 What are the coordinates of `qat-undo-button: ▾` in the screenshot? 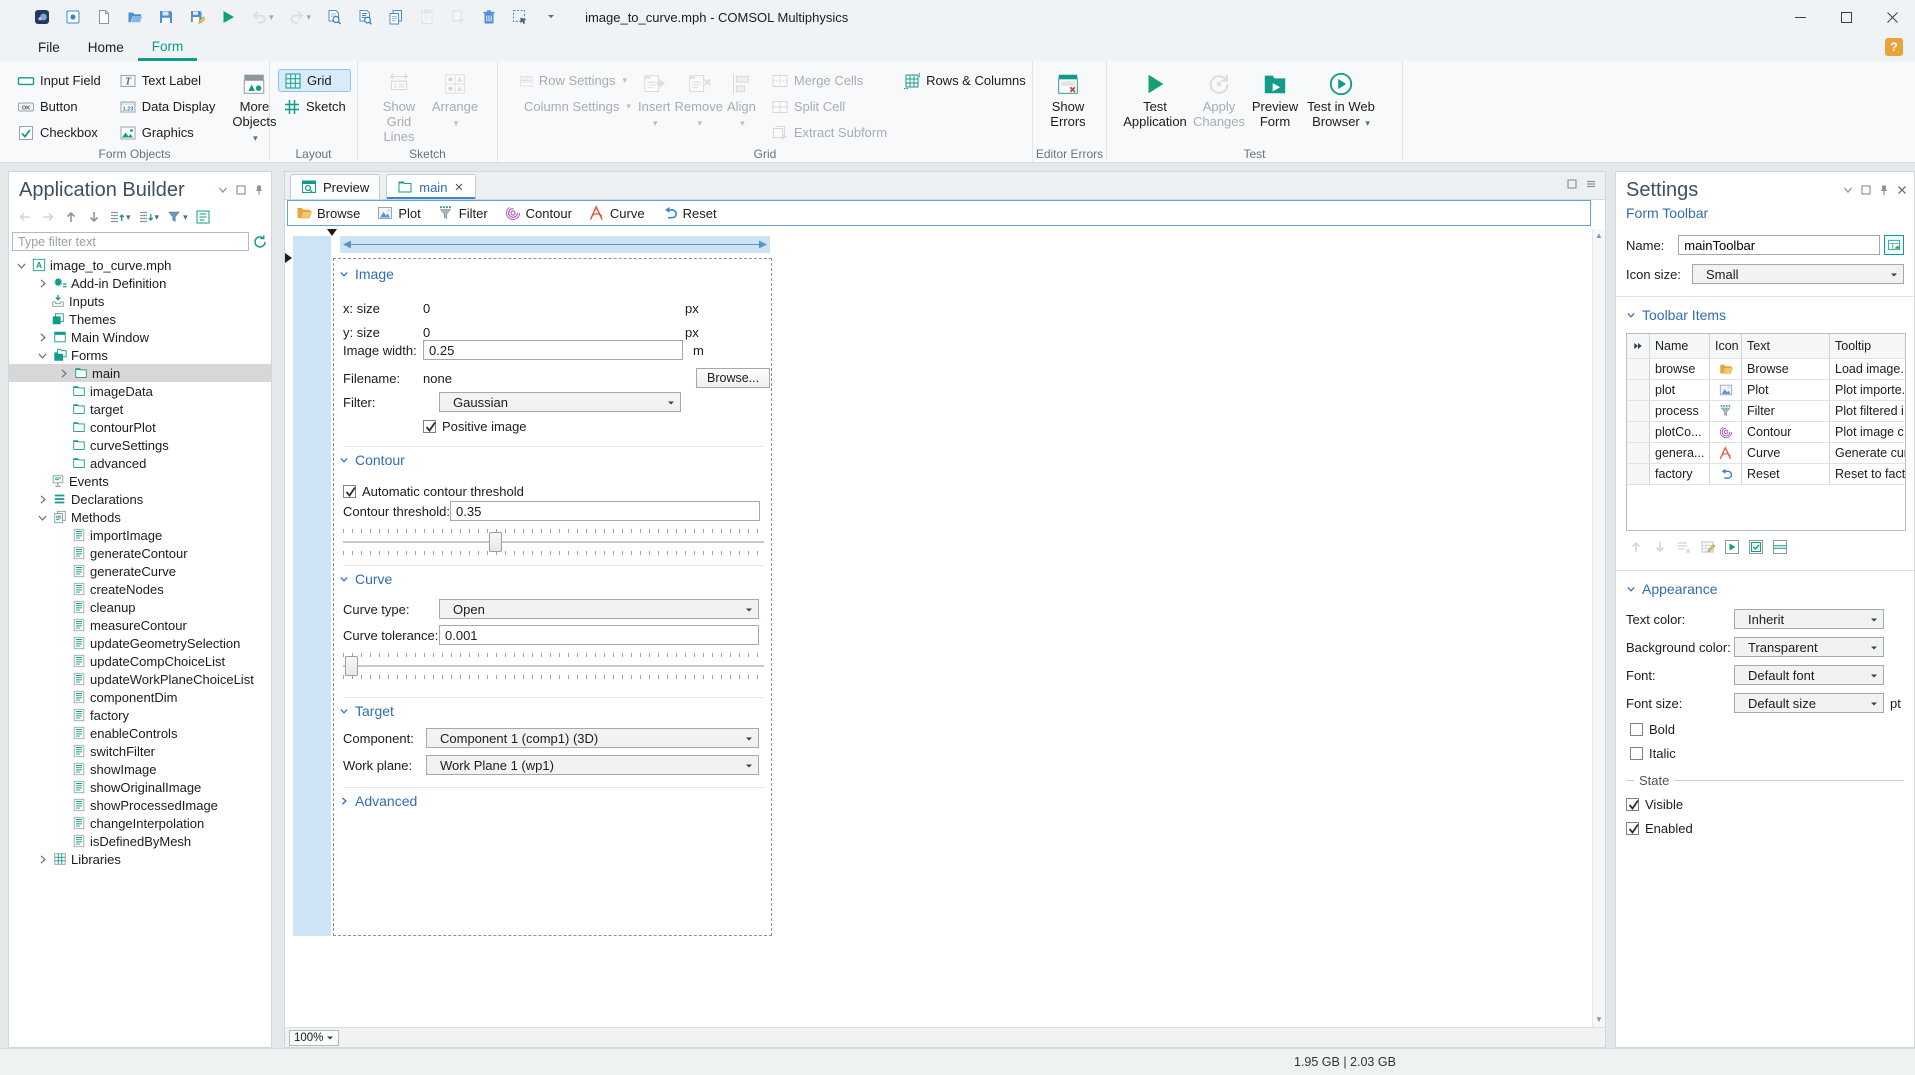 It's located at (262, 17).